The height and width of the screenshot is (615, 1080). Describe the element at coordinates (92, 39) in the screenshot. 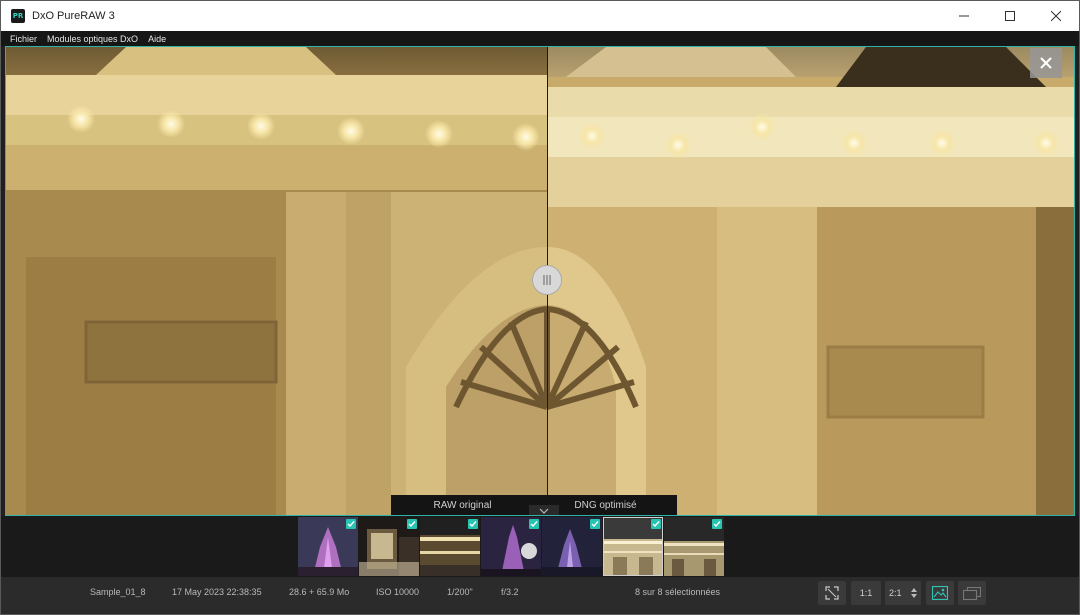

I see `menu-modules-optiques: Modules optiques DxO` at that location.